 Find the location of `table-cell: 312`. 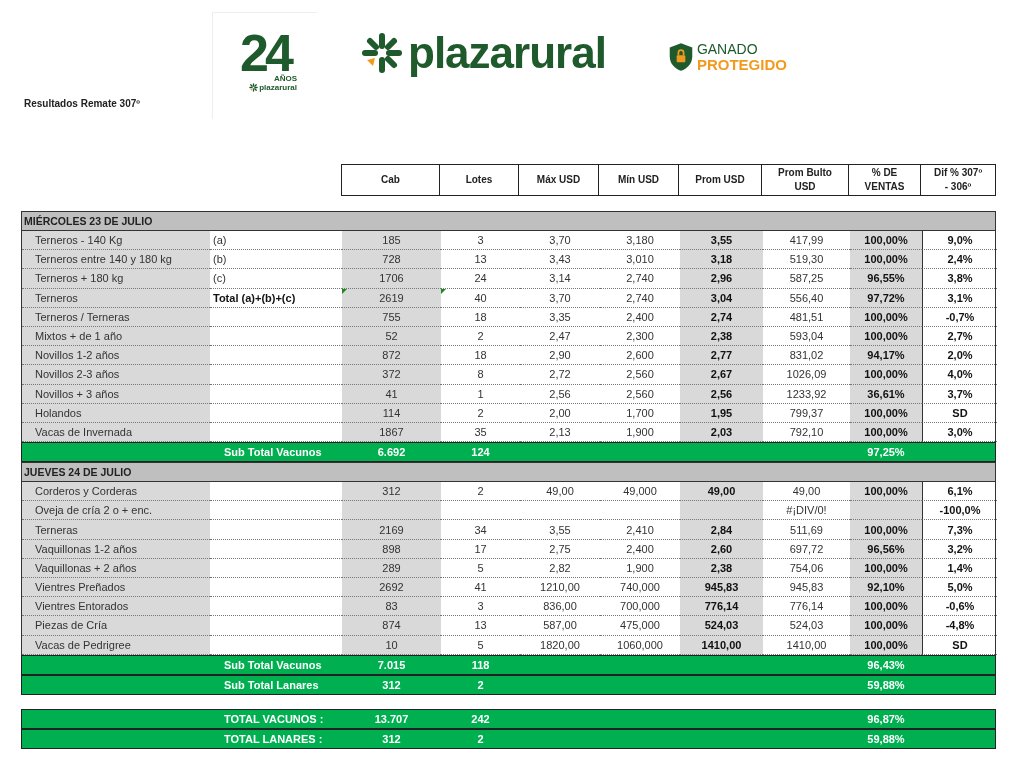

table-cell: 312 is located at coordinates (391, 492).